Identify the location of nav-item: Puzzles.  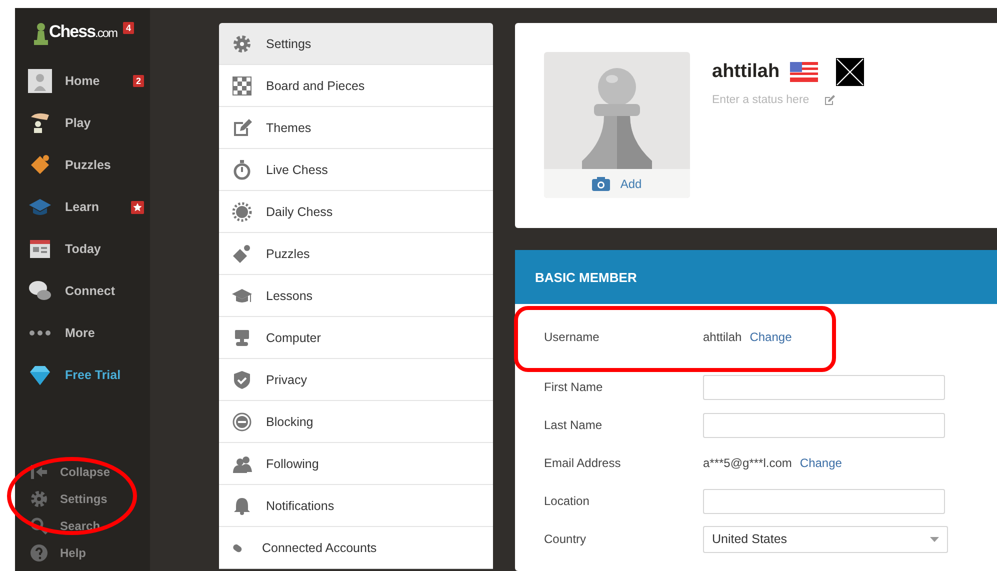
(88, 165).